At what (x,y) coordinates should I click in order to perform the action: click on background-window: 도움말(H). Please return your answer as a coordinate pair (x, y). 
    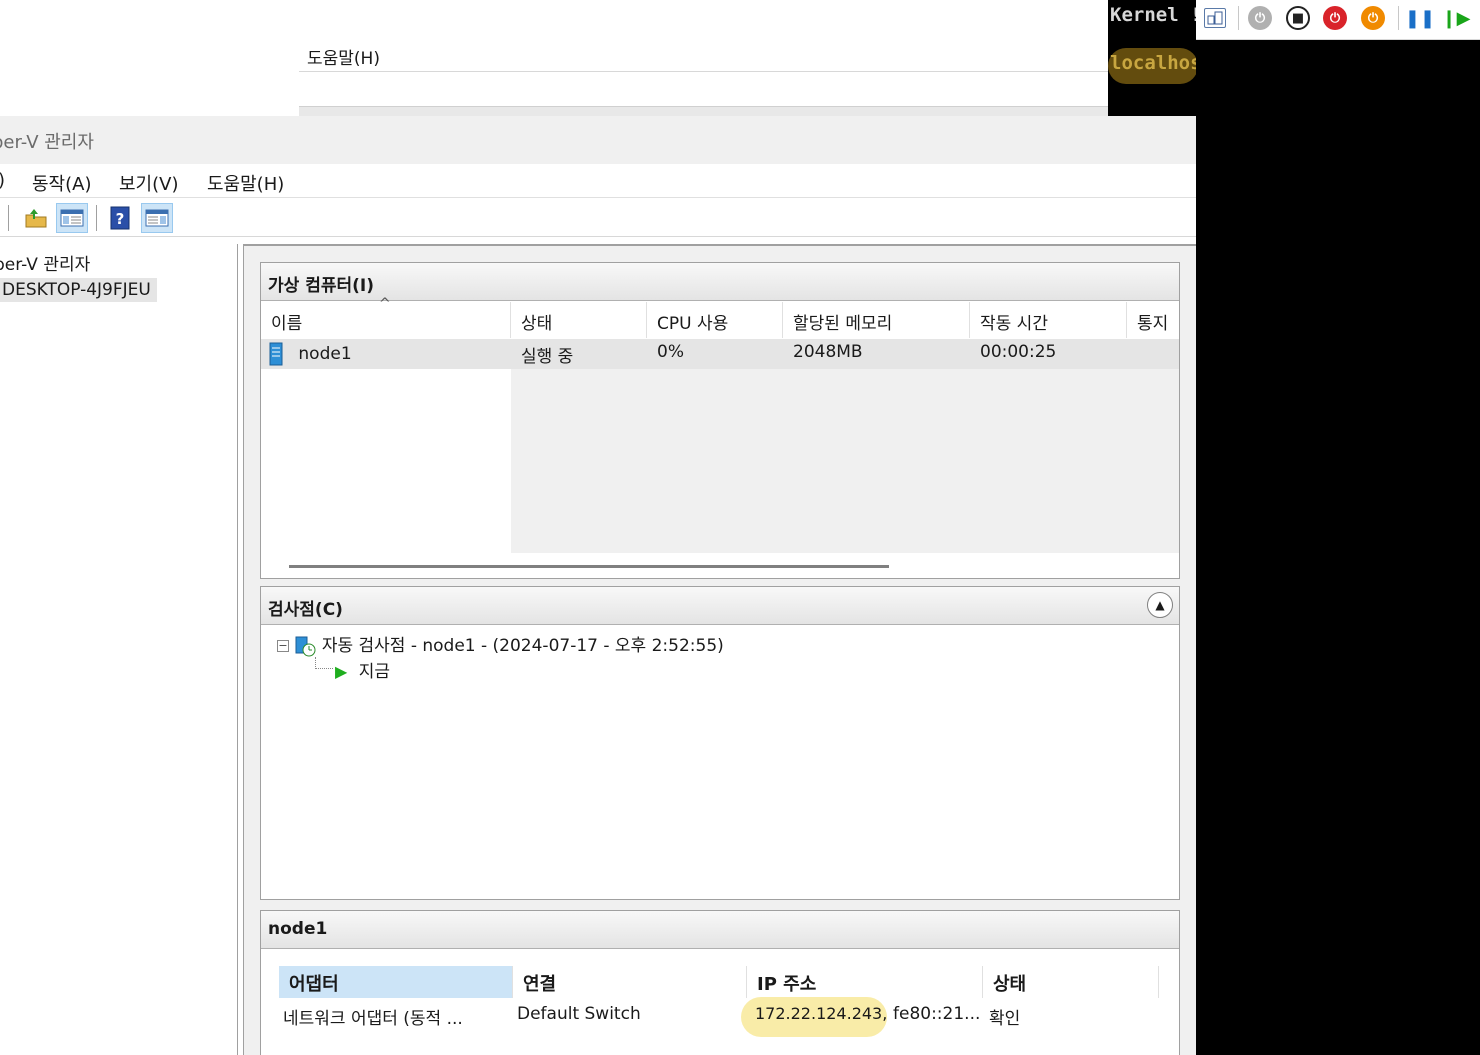
    Looking at the image, I should click on (704, 58).